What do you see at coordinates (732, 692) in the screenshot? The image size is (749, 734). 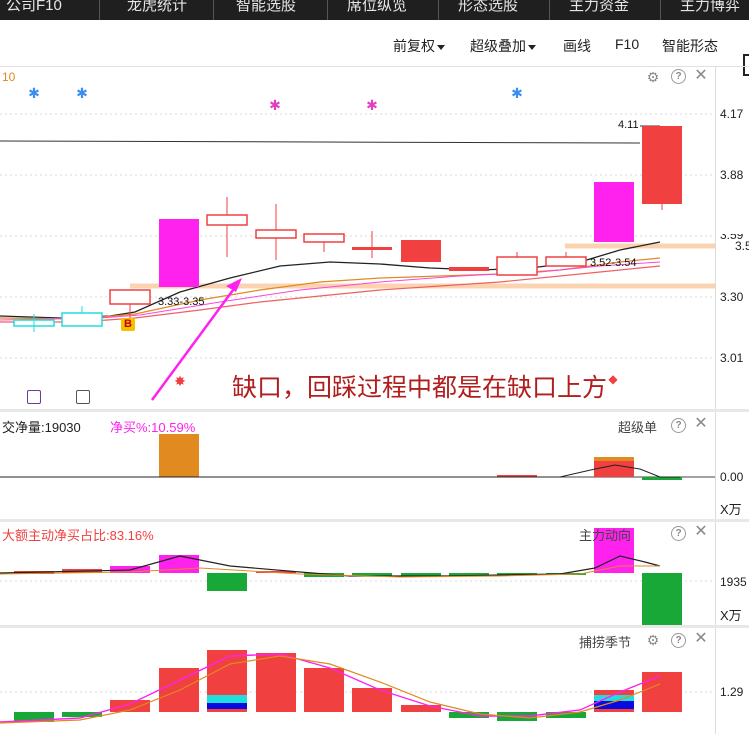 I see `season-axis-label: 1.29` at bounding box center [732, 692].